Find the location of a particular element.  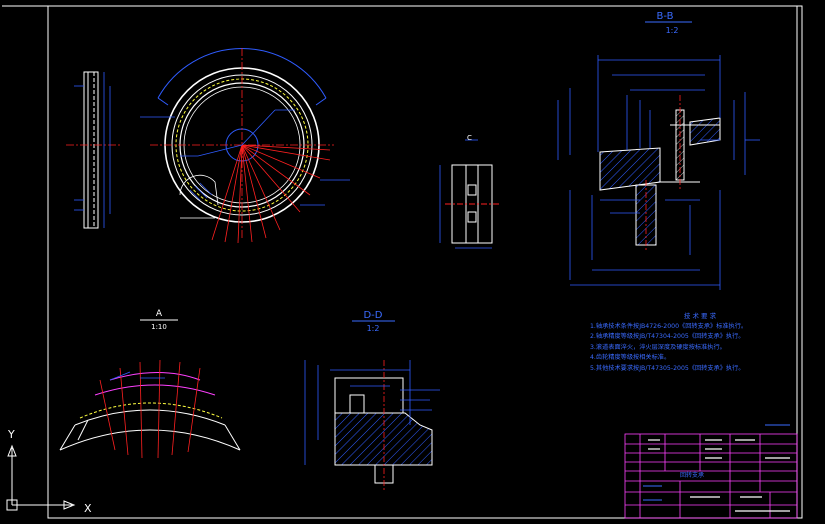

tech-req-heading: 技 术 要 求 is located at coordinates (700, 316).